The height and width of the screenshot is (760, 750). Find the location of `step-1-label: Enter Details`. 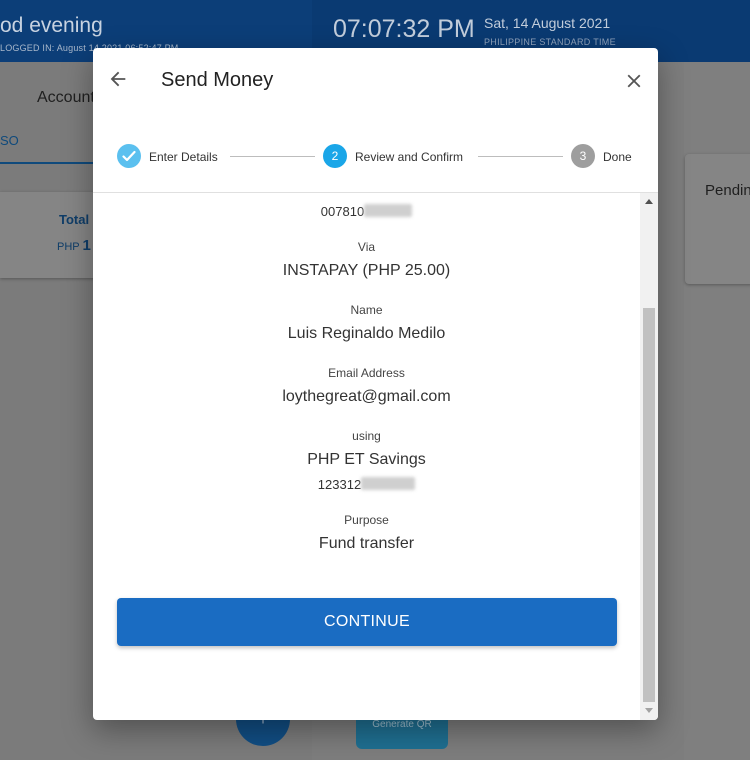

step-1-label: Enter Details is located at coordinates (183, 157).